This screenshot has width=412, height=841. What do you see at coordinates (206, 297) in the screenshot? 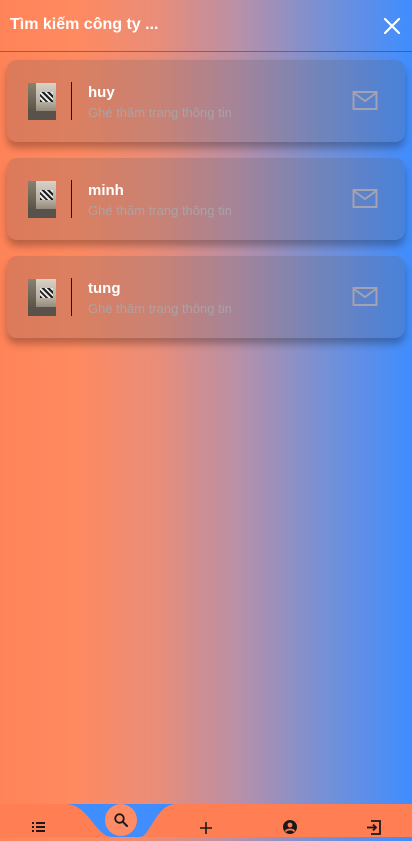
I see `company-card: tung Ghé thăm trang thông tin` at bounding box center [206, 297].